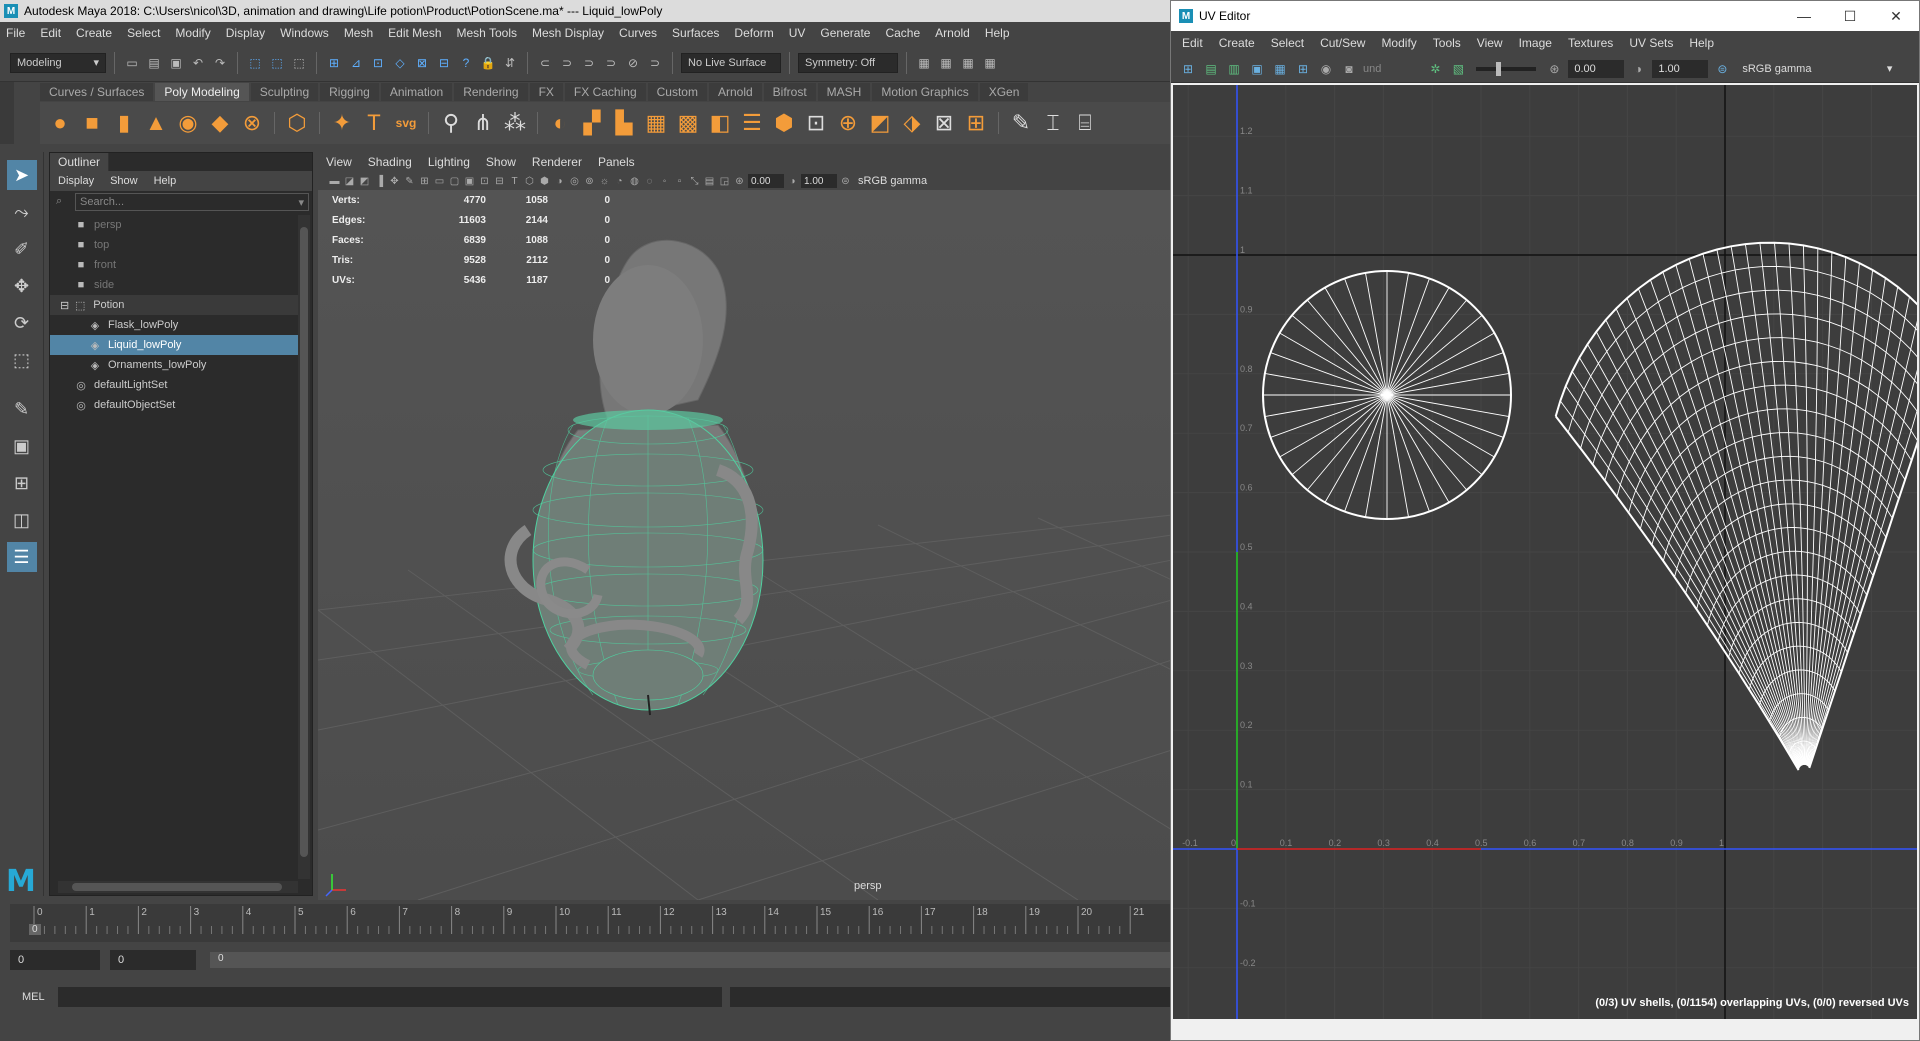 The height and width of the screenshot is (1041, 1920). What do you see at coordinates (154, 63) in the screenshot?
I see `open-scene-icon: ▤` at bounding box center [154, 63].